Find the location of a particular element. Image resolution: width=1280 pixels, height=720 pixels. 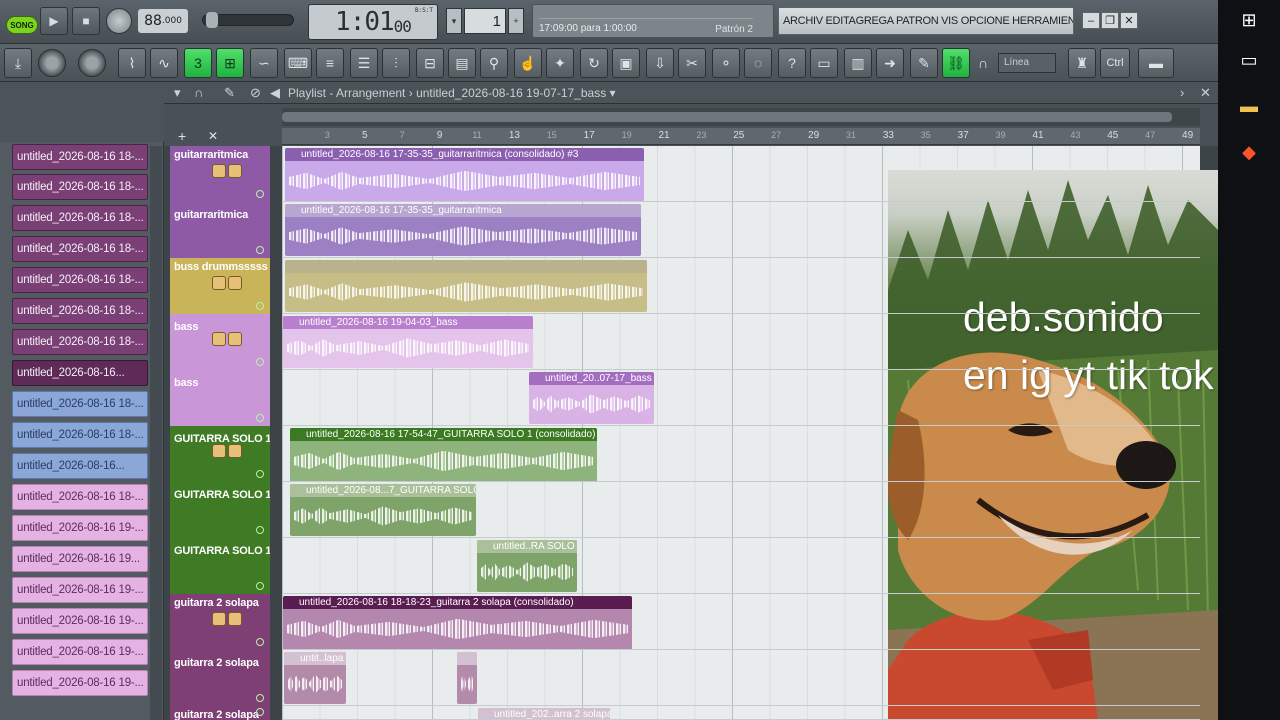

link-icon: ⛓ is located at coordinates (956, 63).